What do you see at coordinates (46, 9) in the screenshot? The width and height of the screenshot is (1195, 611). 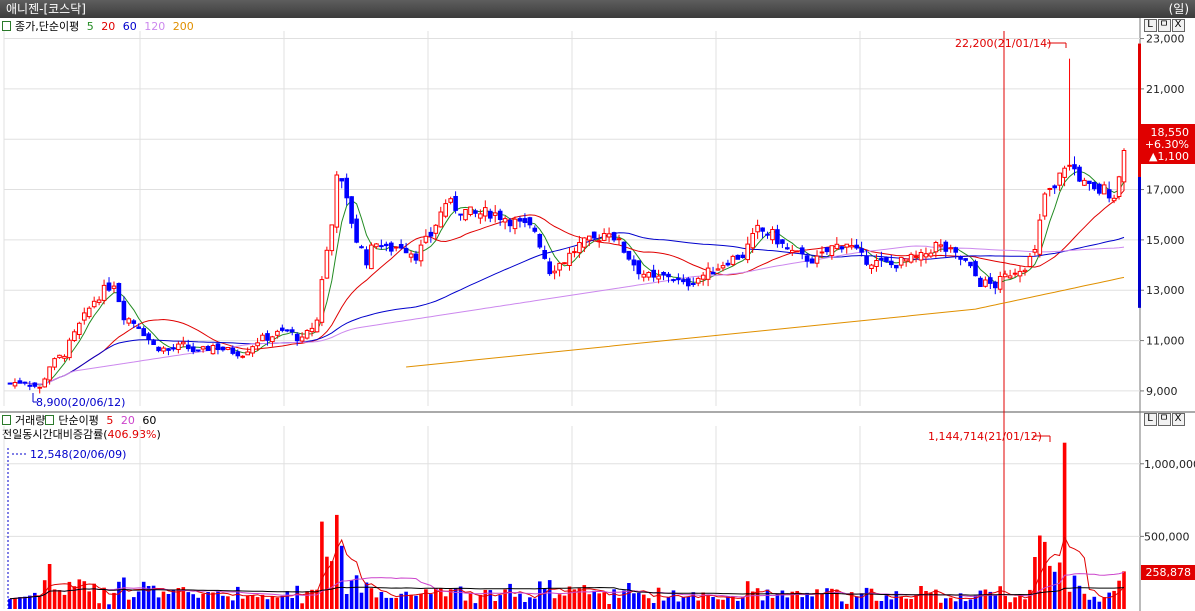 I see `window-title: 애니젠-[코스닥]` at bounding box center [46, 9].